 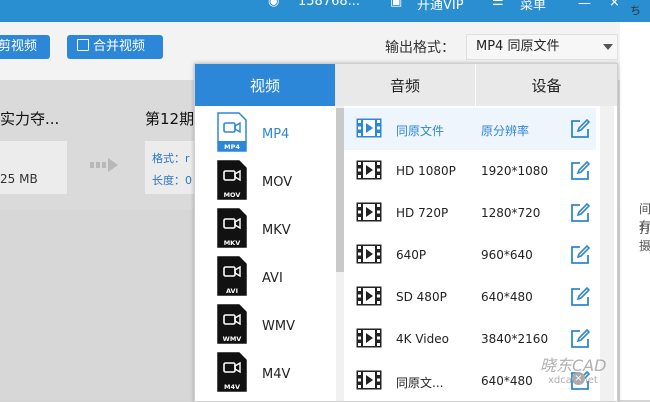 What do you see at coordinates (498, 4) in the screenshot?
I see `menu-icon: ☰` at bounding box center [498, 4].